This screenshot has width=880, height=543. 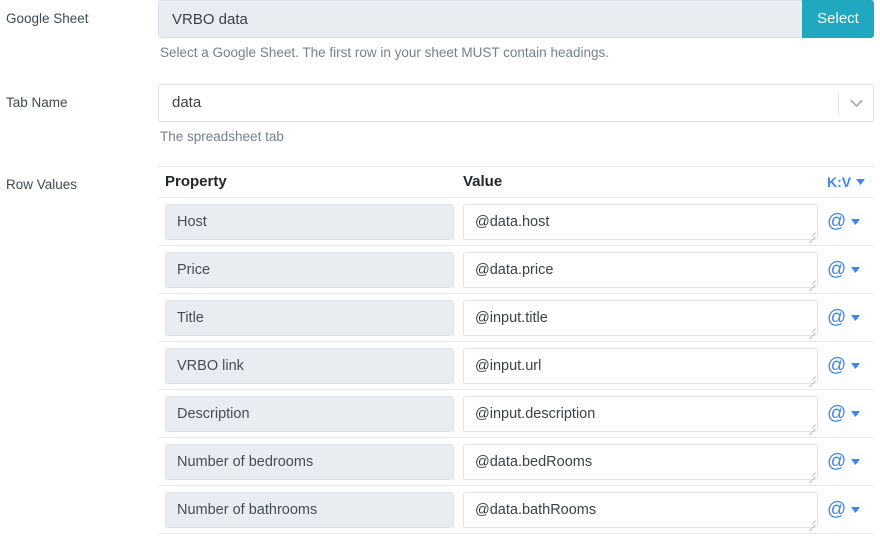 What do you see at coordinates (37, 102) in the screenshot?
I see `tab-name-label: Tab Name` at bounding box center [37, 102].